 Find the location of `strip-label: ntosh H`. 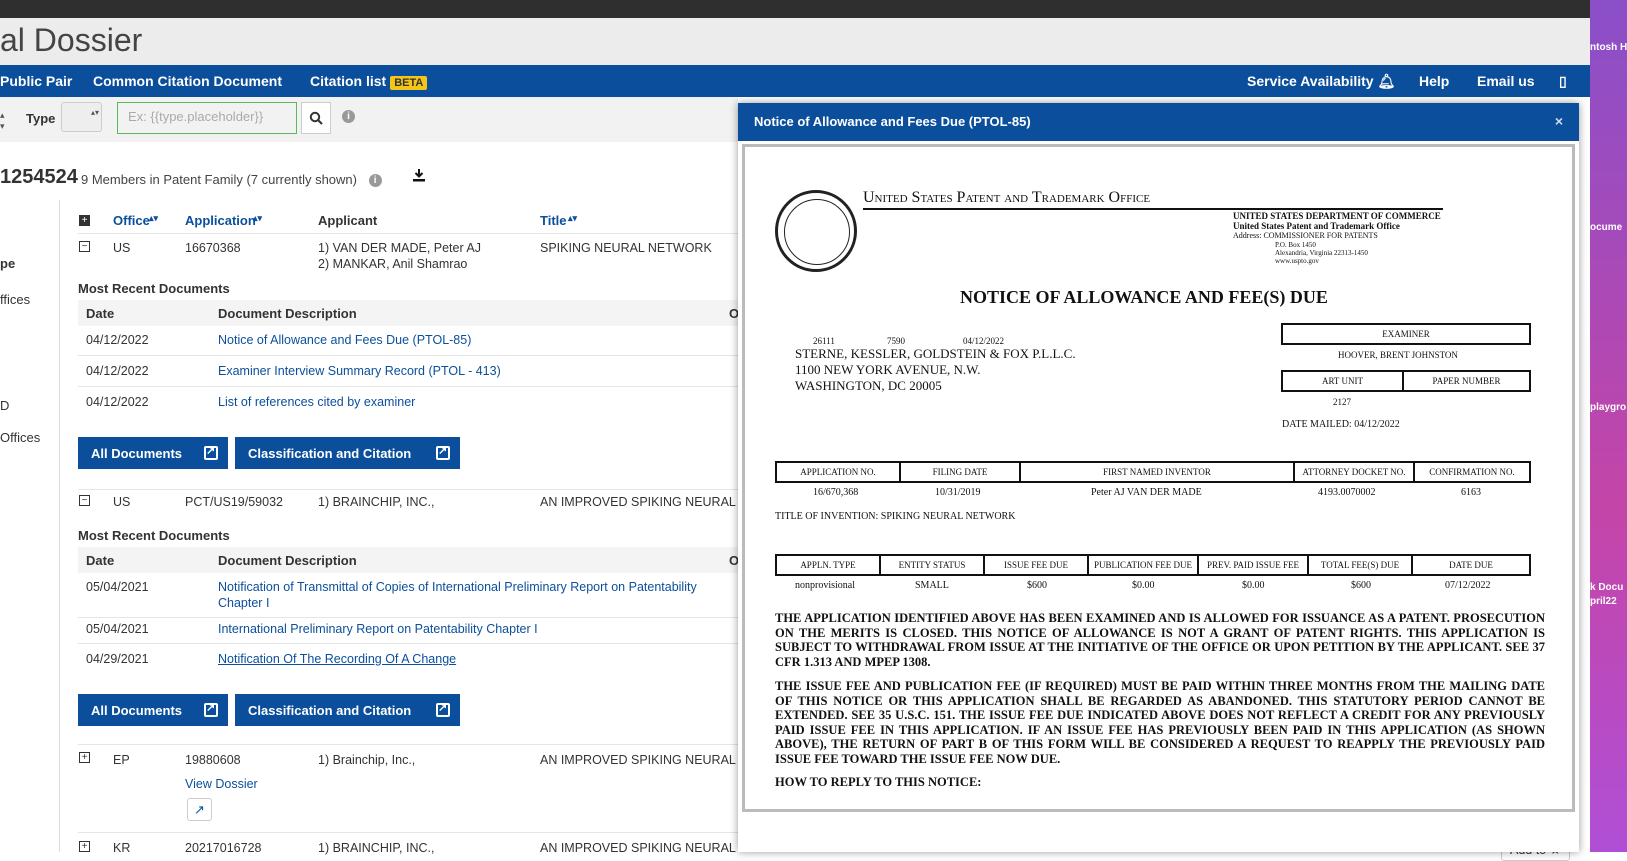

strip-label: ntosh H is located at coordinates (1608, 47).